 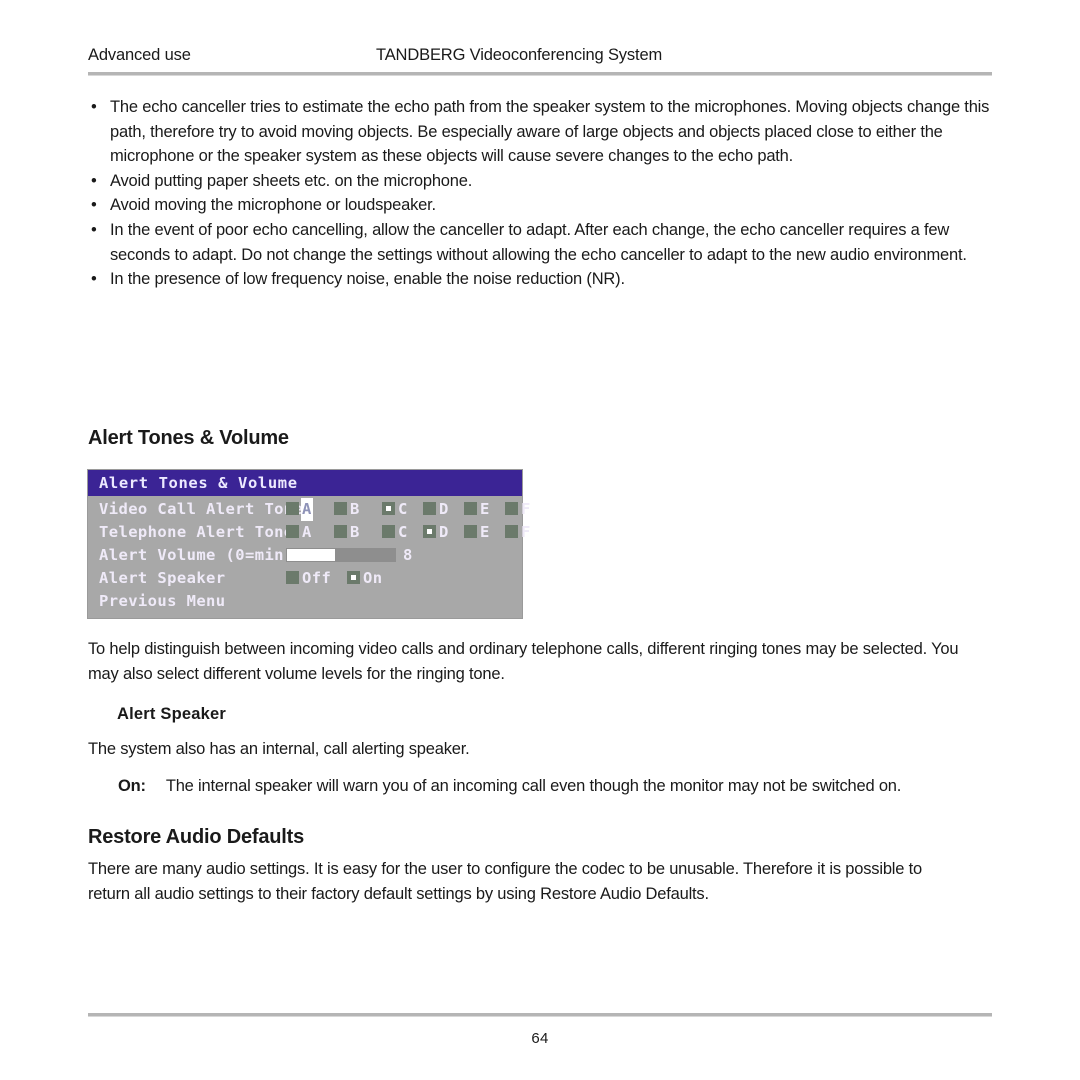 I want to click on osd-row-video-call-alert-tone: Video Call Alert Tone A B C D E F, so click(x=309, y=509).